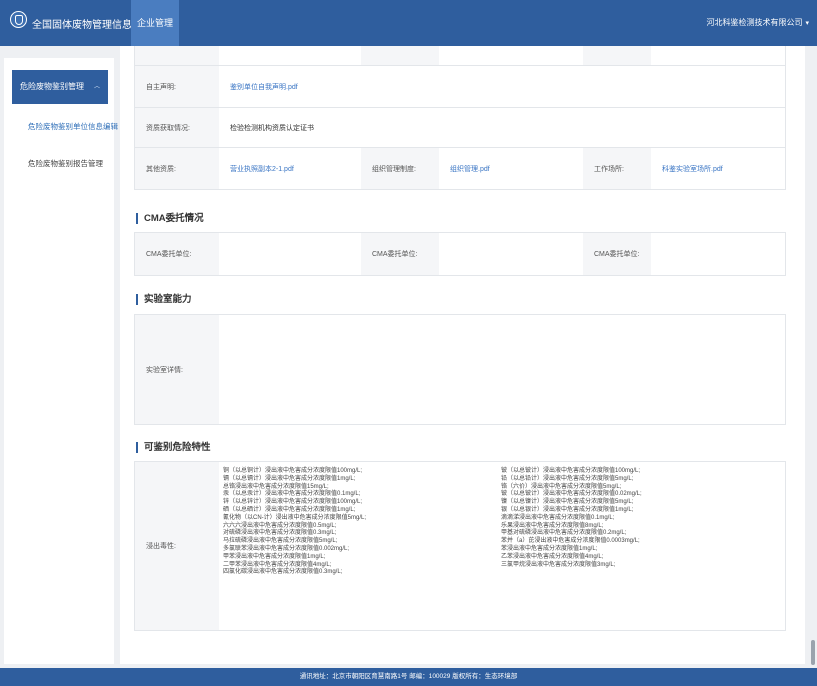 Image resolution: width=817 pixels, height=686 pixels. I want to click on tab-enterprise-management: 企业管理, so click(155, 23).